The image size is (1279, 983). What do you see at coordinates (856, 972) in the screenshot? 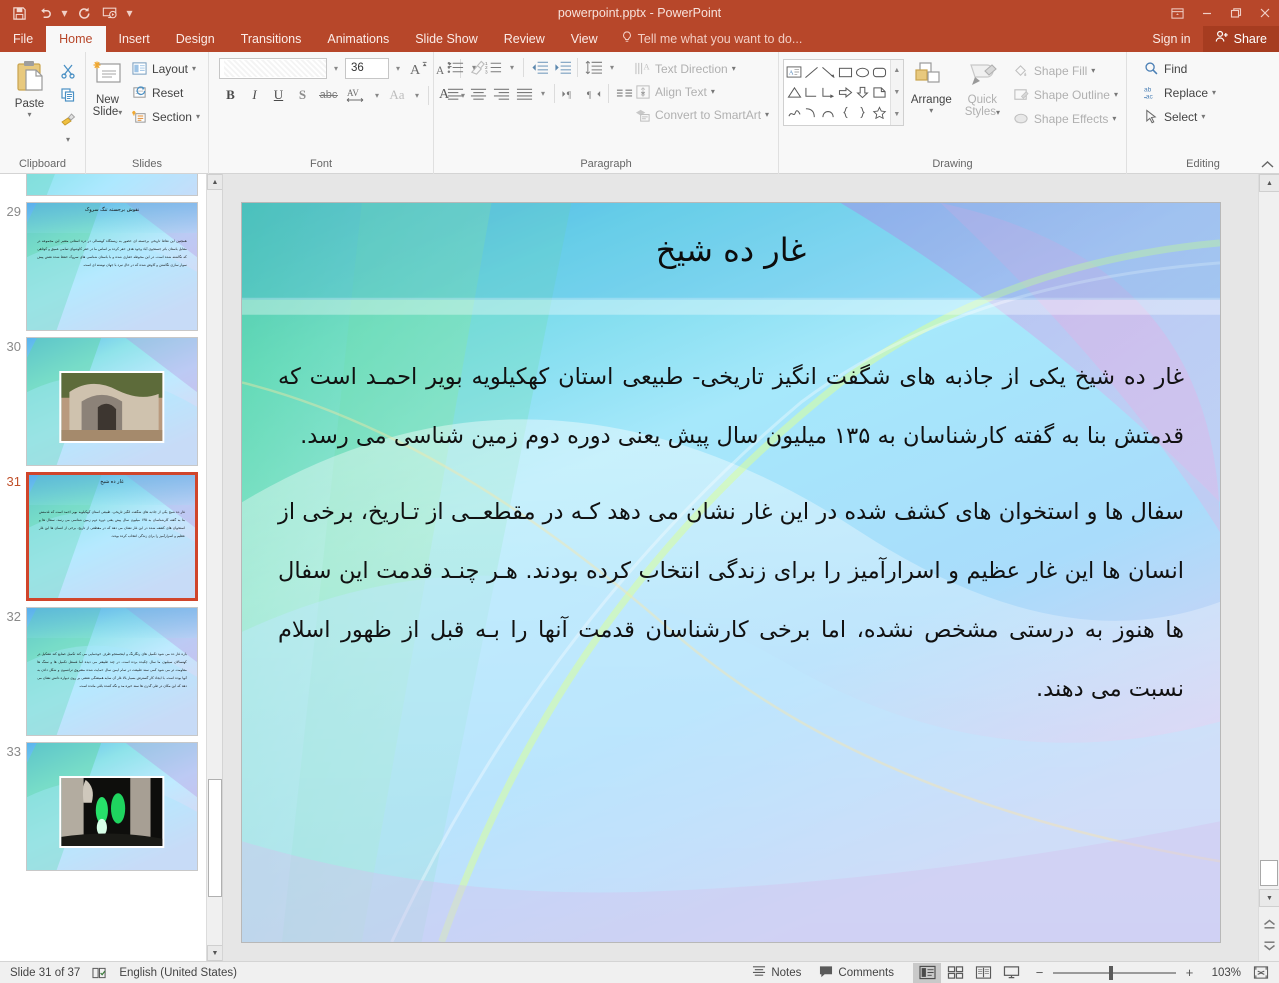
I see `comments-button: Comments` at bounding box center [856, 972].